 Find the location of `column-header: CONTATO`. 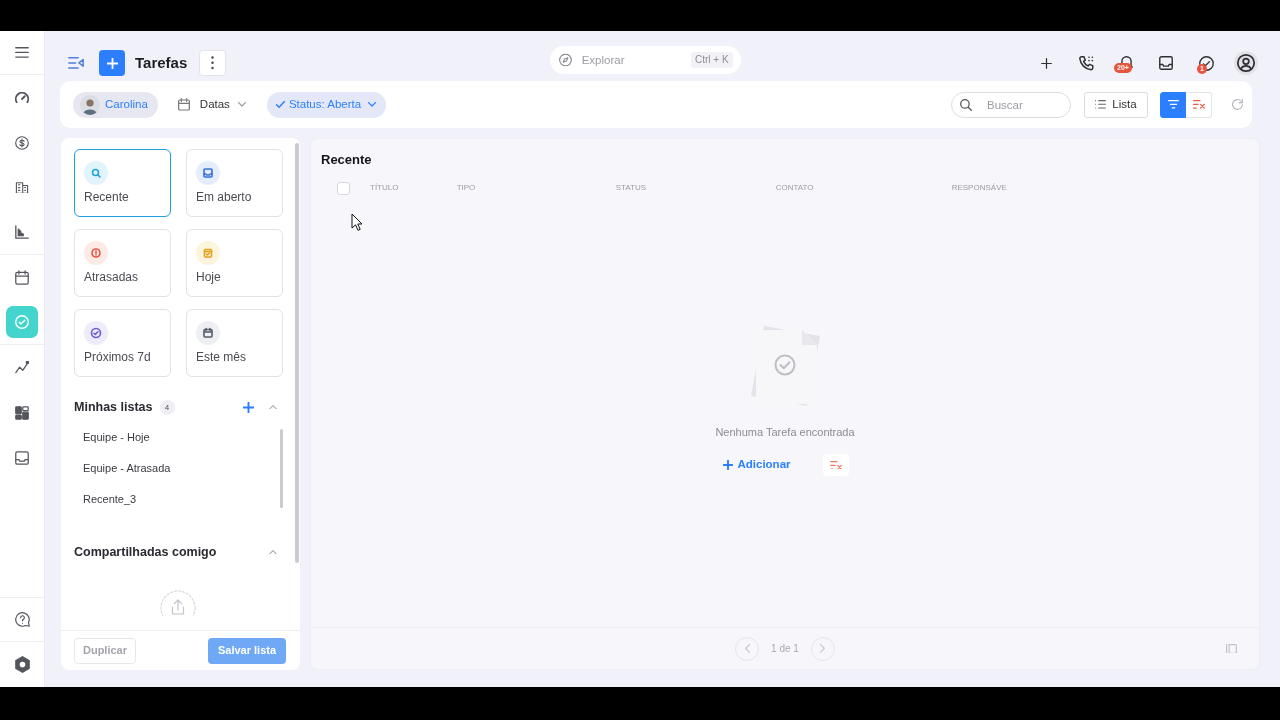

column-header: CONTATO is located at coordinates (794, 188).